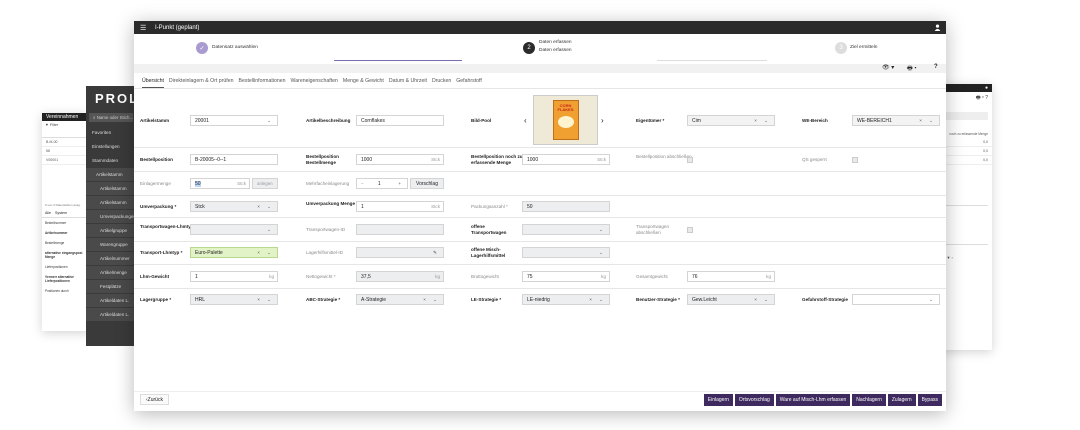 Image resolution: width=1080 pixels, height=430 pixels. I want to click on bg-right-pager: ‹ ▼ ›, so click(966, 257).